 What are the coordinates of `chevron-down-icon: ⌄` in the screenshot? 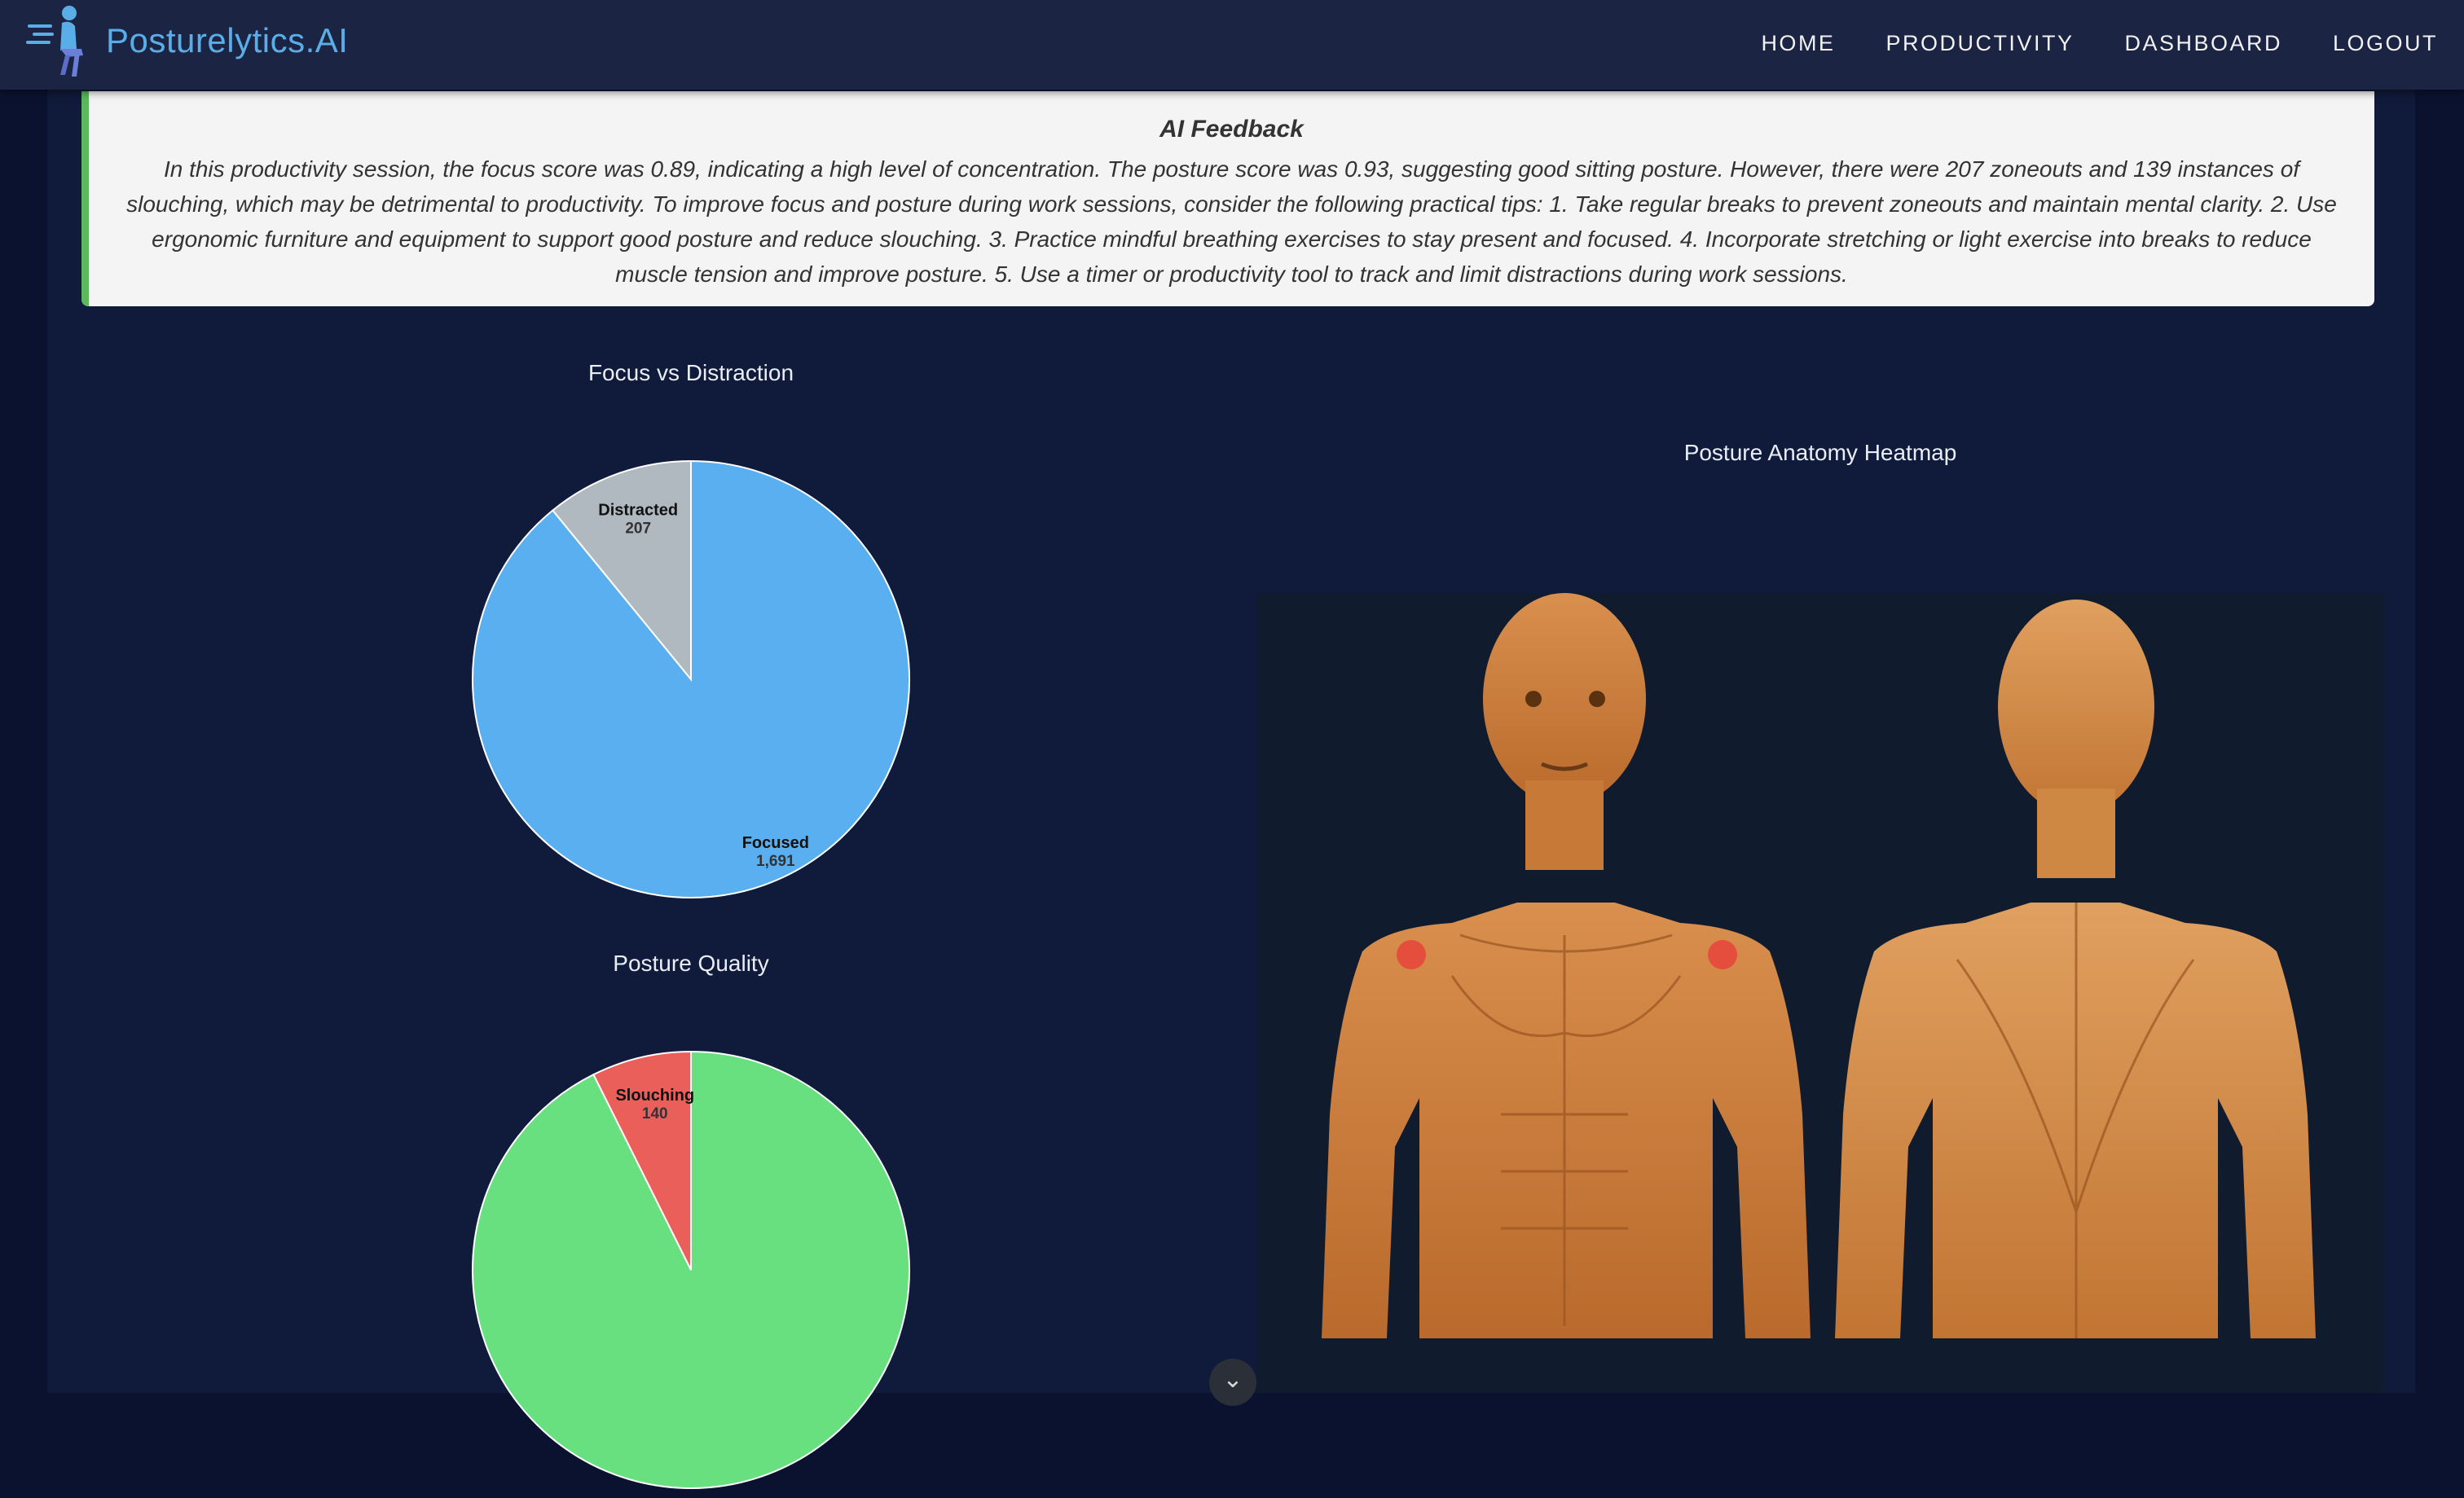 It's located at (1232, 1379).